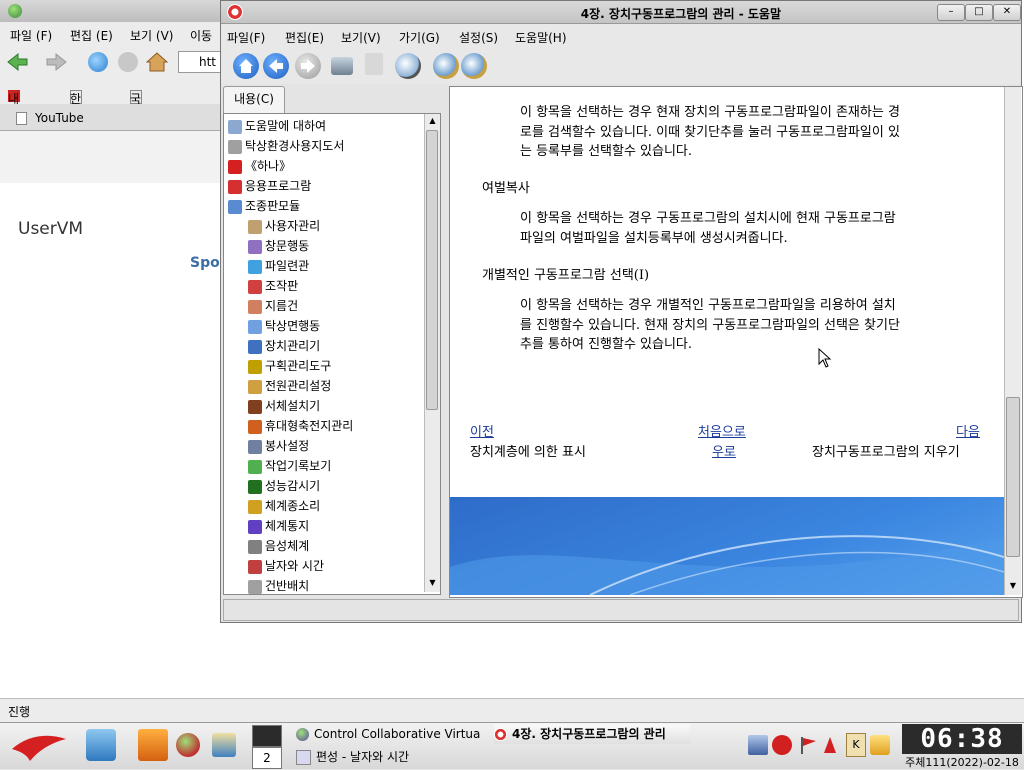 The width and height of the screenshot is (1024, 770). What do you see at coordinates (267, 736) in the screenshot?
I see `show-desktop-icon` at bounding box center [267, 736].